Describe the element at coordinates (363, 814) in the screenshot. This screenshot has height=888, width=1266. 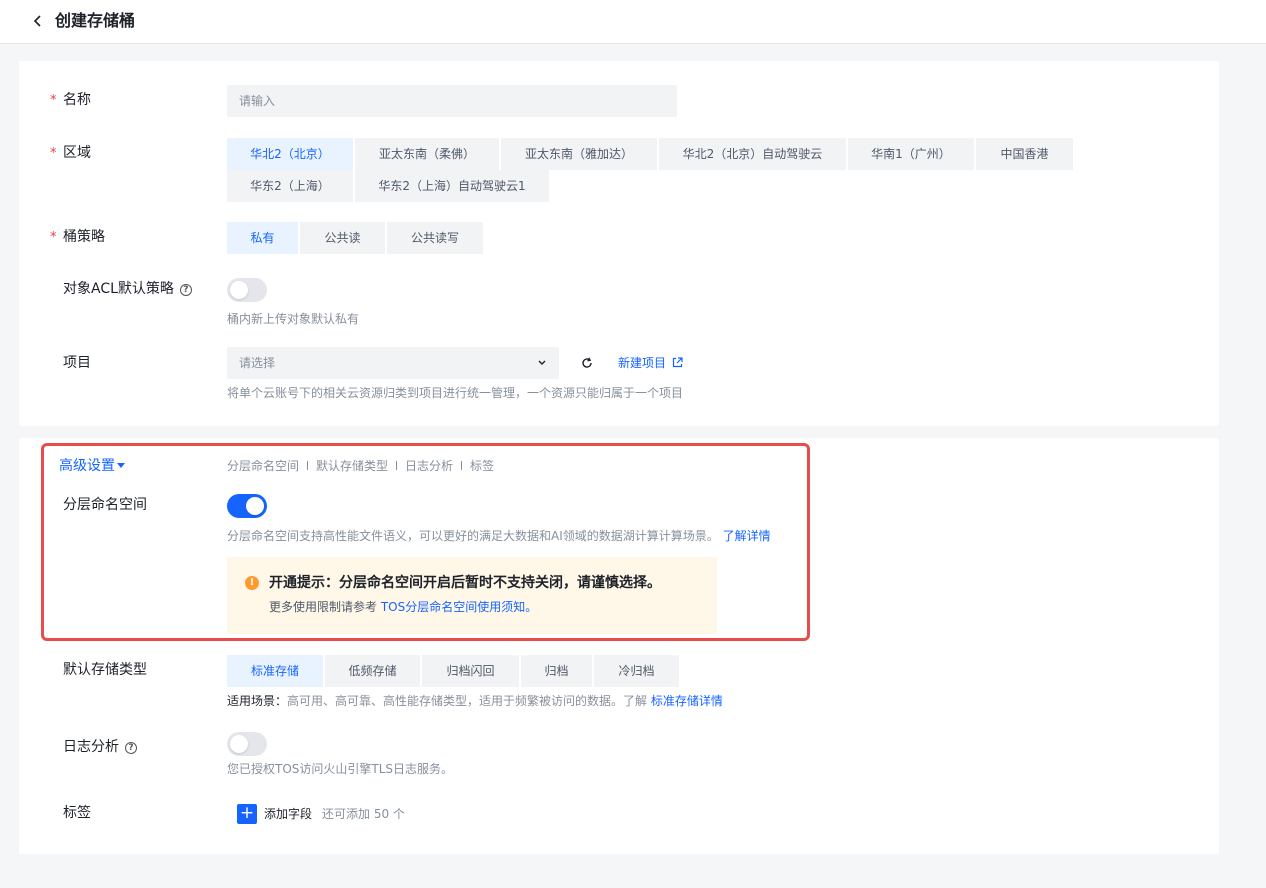
I see `tags-remaining: 还可添加 50 个` at that location.